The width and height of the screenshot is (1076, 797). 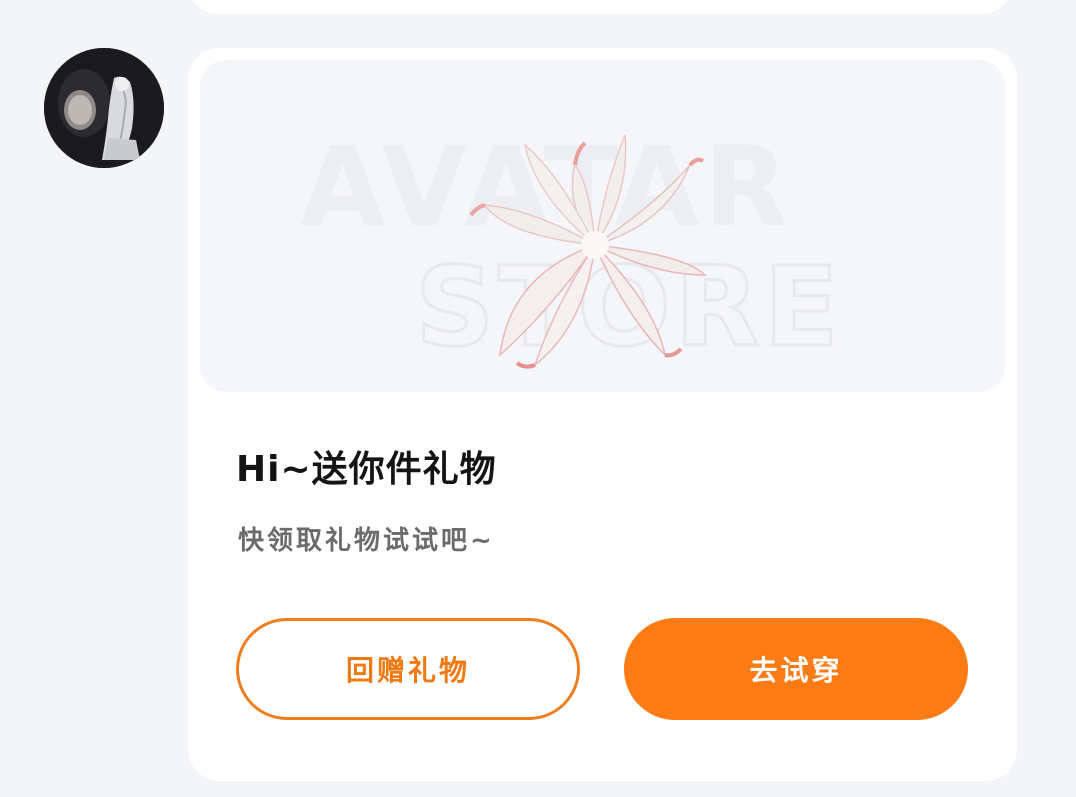 I want to click on try-on-button: 去试穿, so click(x=796, y=669).